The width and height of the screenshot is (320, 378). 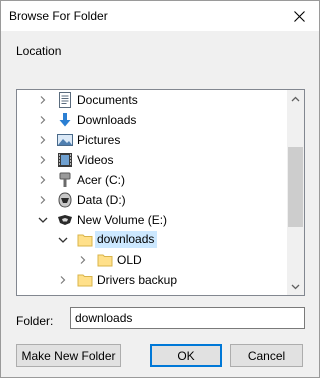 I want to click on downloads-icon, so click(x=65, y=120).